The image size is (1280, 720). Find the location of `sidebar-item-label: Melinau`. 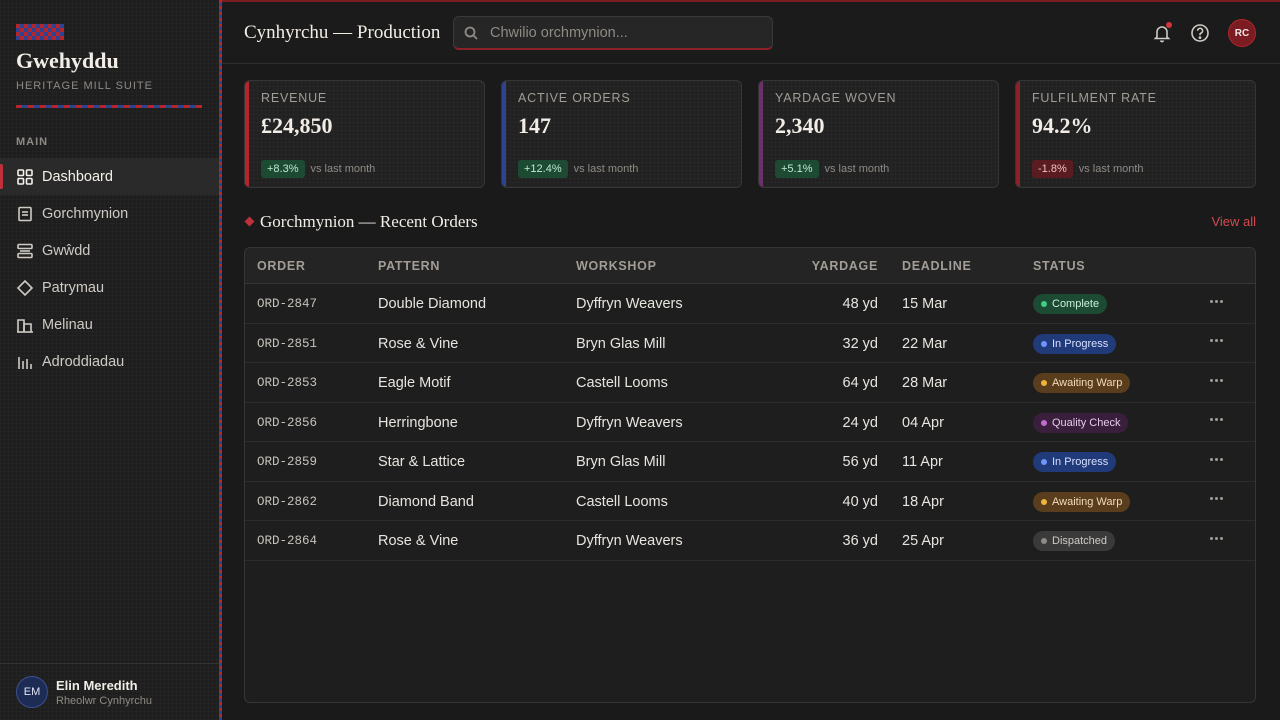

sidebar-item-label: Melinau is located at coordinates (67, 324).